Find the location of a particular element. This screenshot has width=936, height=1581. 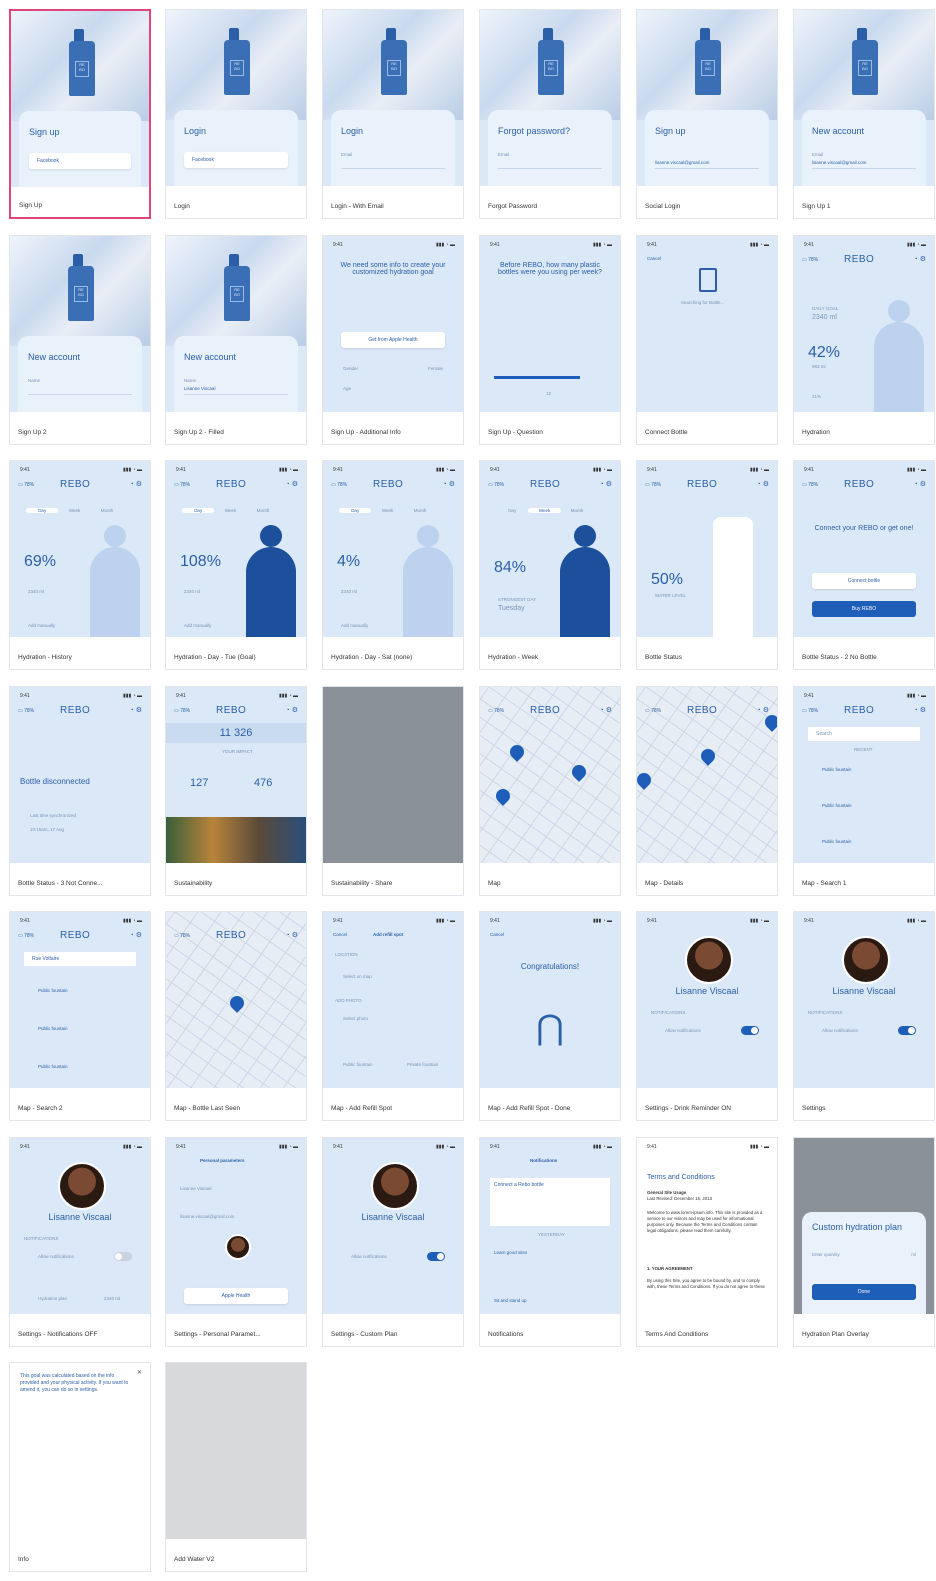

screen-thumbnail: 9:41▮▮▮ ◔ ▬RE BOForgot password?Email is located at coordinates (550, 98).